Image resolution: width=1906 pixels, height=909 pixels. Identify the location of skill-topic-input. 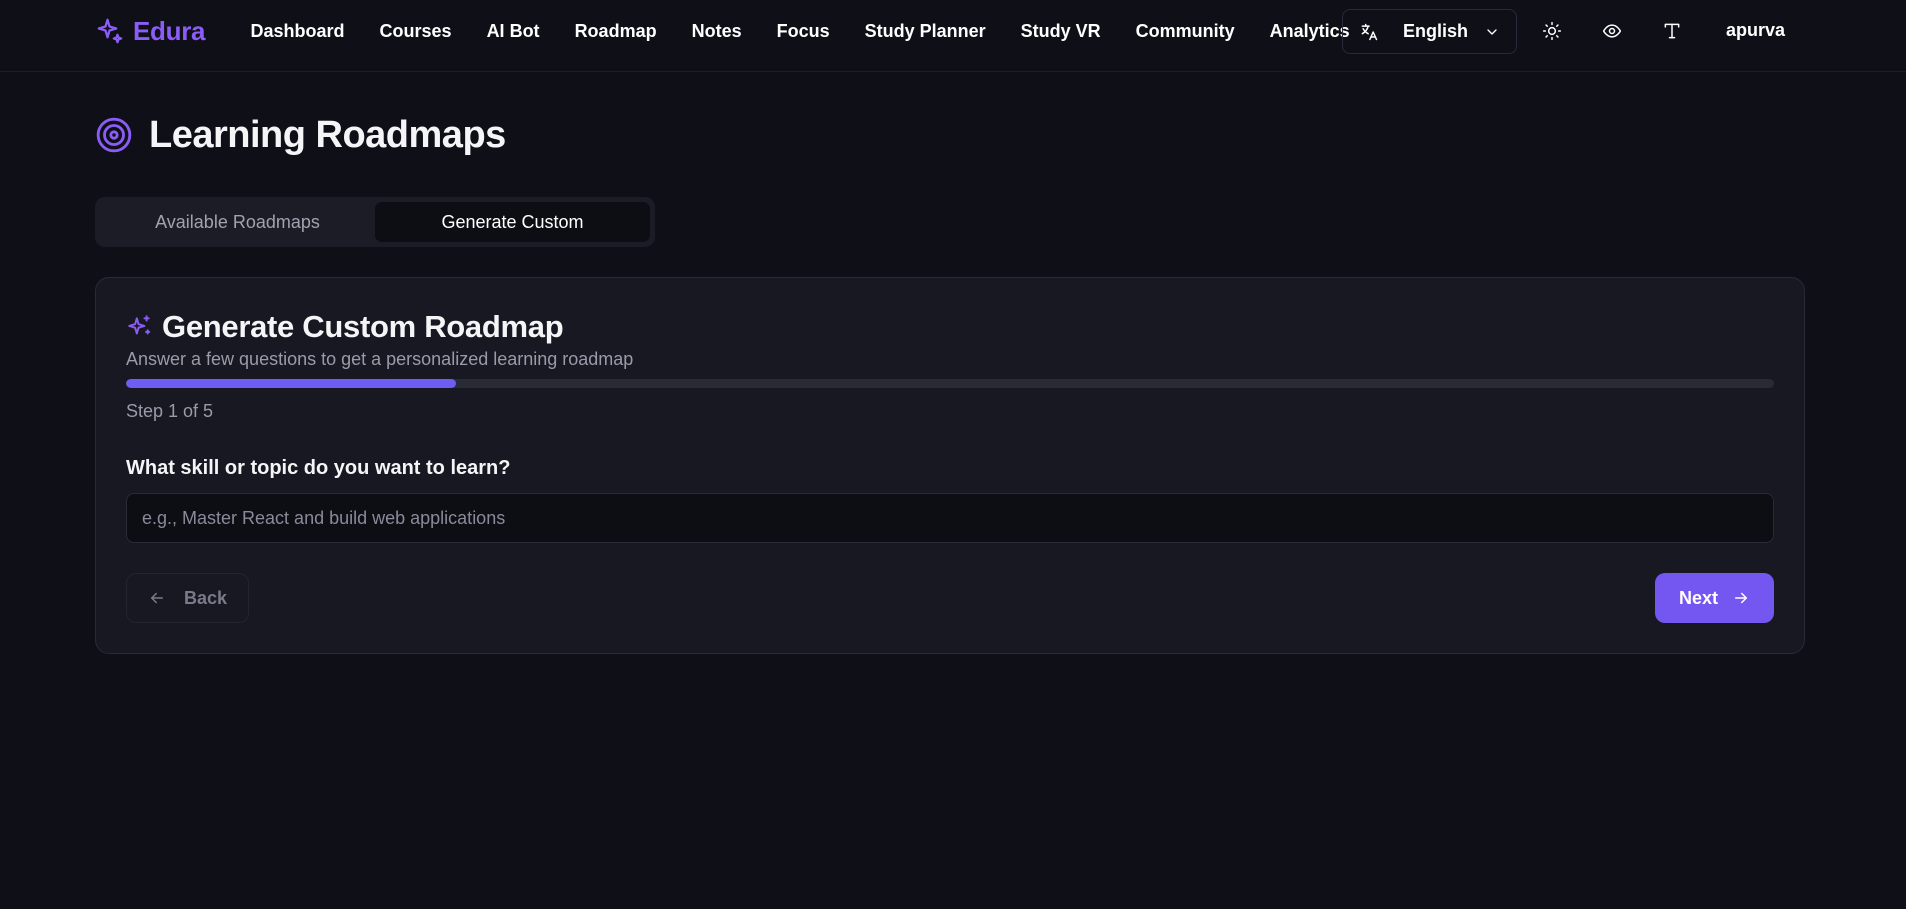
(950, 518).